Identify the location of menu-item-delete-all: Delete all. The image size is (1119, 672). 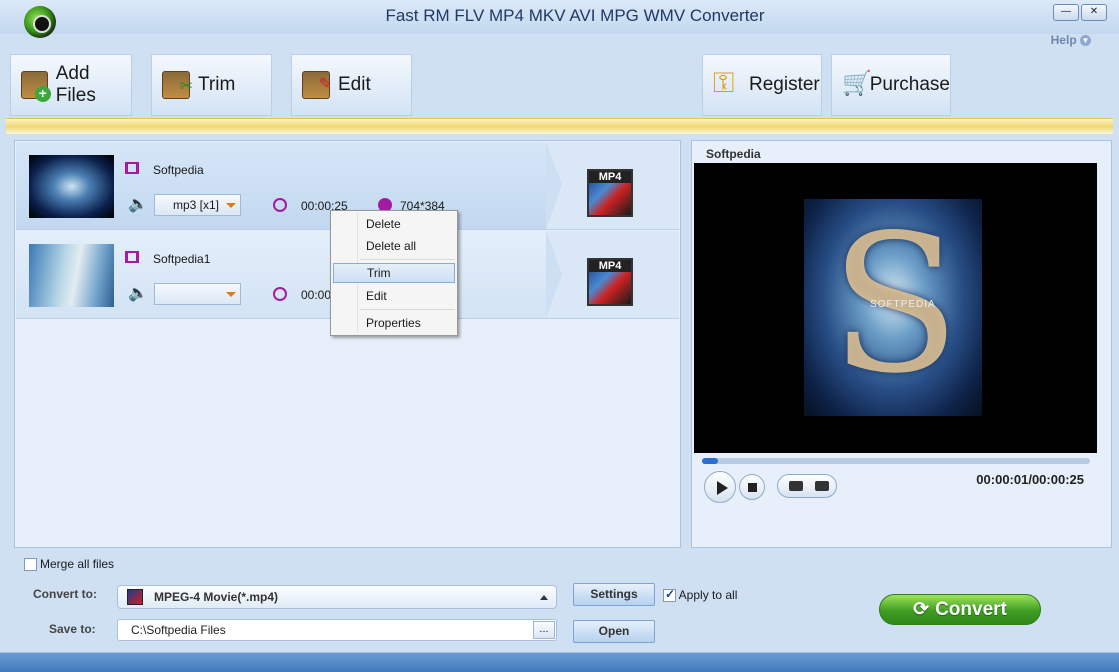
(394, 246).